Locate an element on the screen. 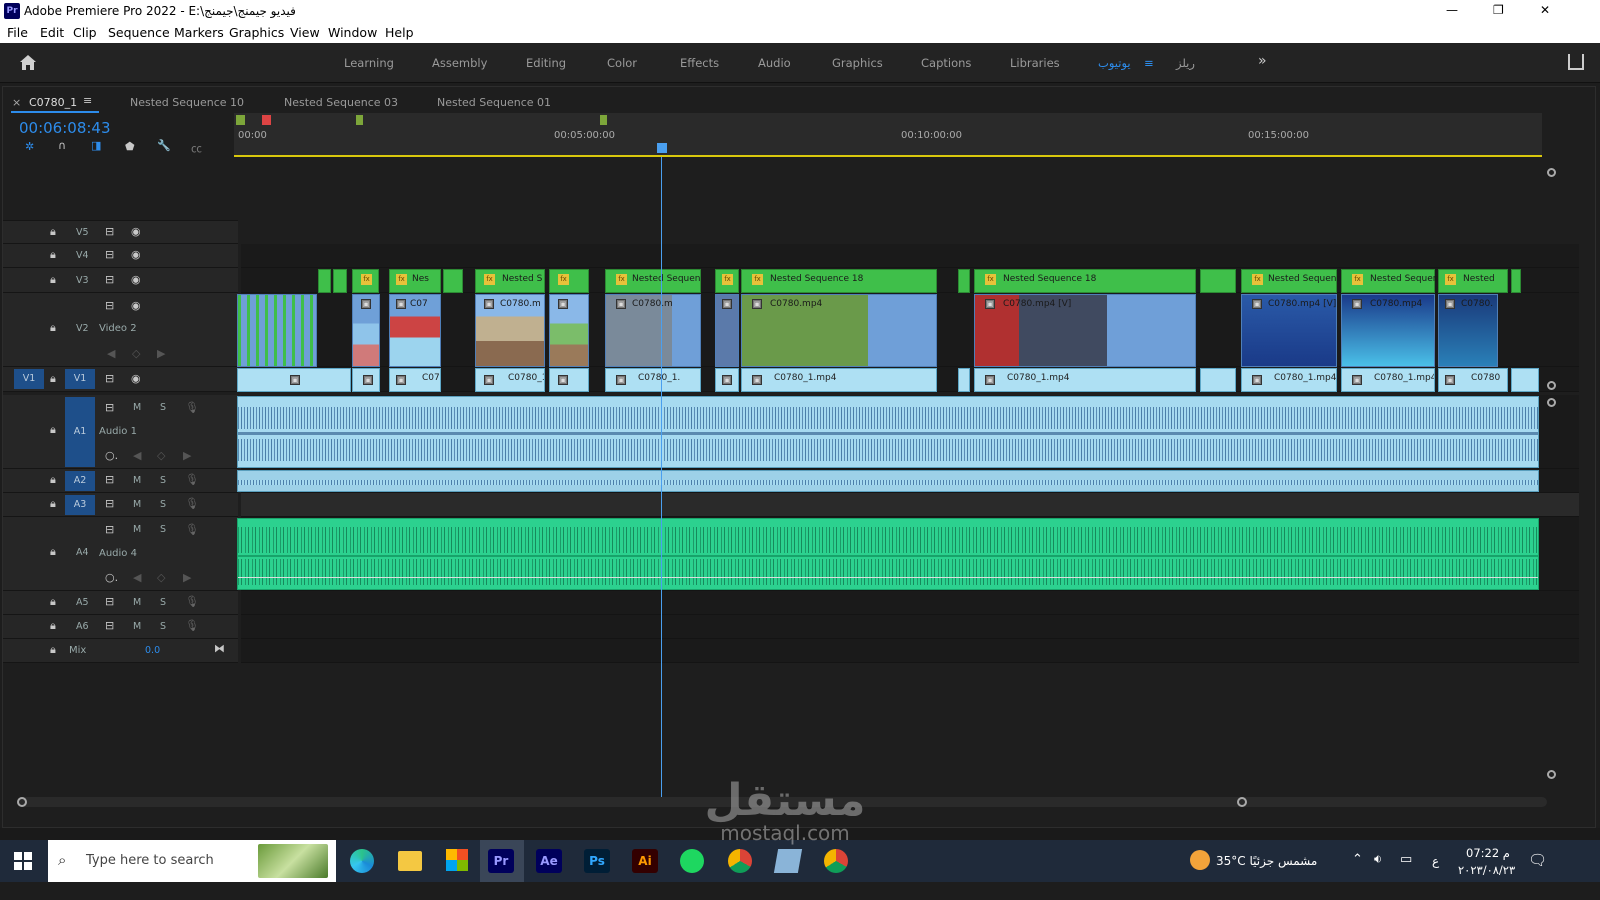 The height and width of the screenshot is (900, 1600). lane-a6 is located at coordinates (910, 627).